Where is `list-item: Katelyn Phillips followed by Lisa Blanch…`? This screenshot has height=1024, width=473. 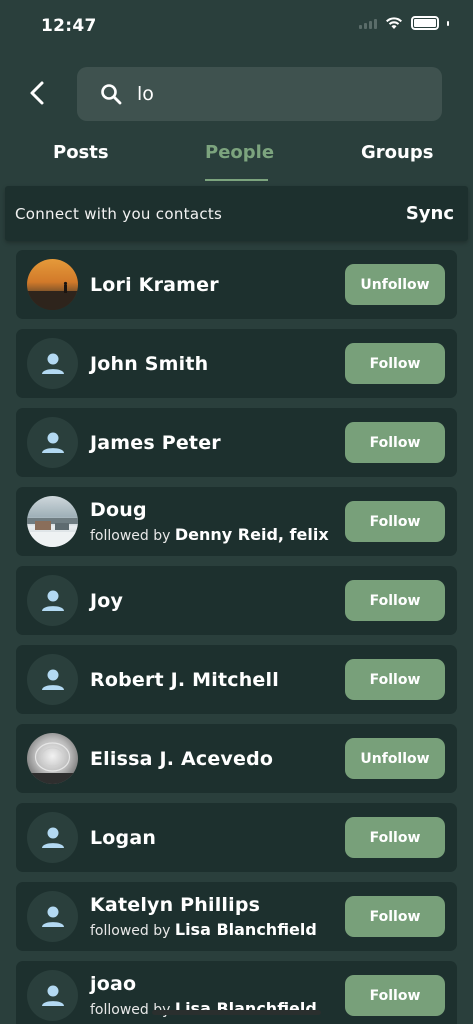
list-item: Katelyn Phillips followed by Lisa Blanch… is located at coordinates (236, 916).